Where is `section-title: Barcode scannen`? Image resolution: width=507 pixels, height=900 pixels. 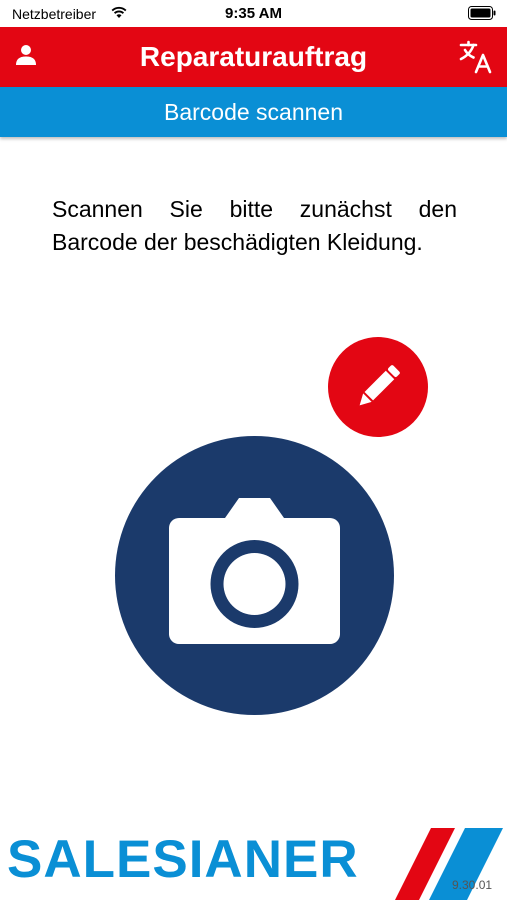
section-title: Barcode scannen is located at coordinates (253, 112).